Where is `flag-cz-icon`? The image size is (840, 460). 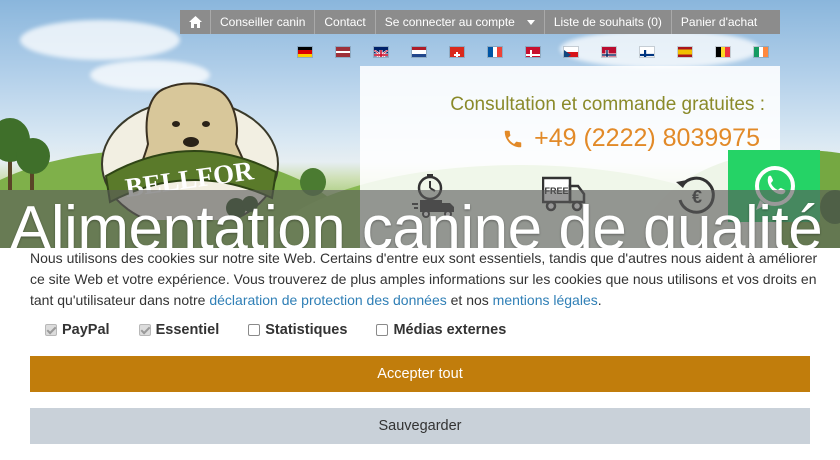 flag-cz-icon is located at coordinates (571, 52).